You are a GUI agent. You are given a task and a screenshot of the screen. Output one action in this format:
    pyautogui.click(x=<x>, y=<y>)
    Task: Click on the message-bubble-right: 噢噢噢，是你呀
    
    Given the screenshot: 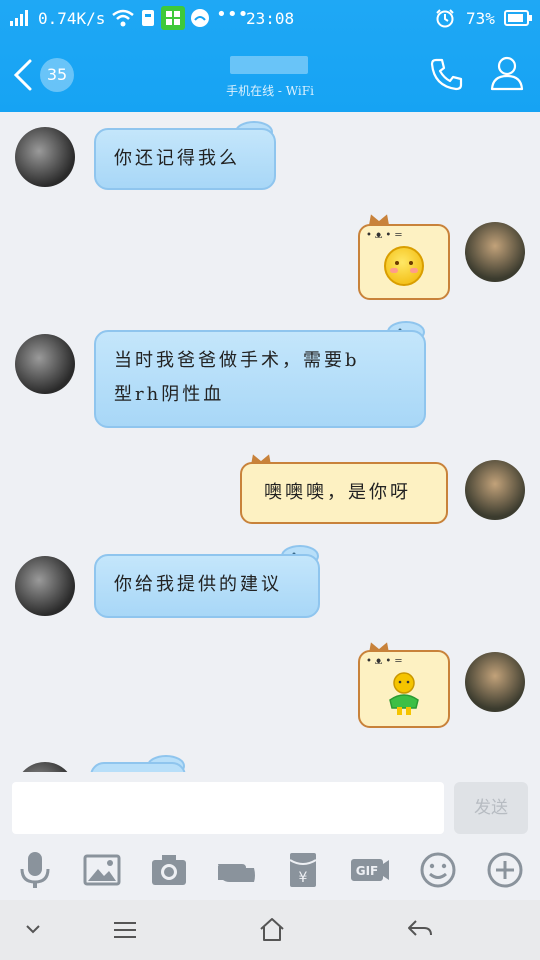 What is the action you would take?
    pyautogui.click(x=344, y=487)
    